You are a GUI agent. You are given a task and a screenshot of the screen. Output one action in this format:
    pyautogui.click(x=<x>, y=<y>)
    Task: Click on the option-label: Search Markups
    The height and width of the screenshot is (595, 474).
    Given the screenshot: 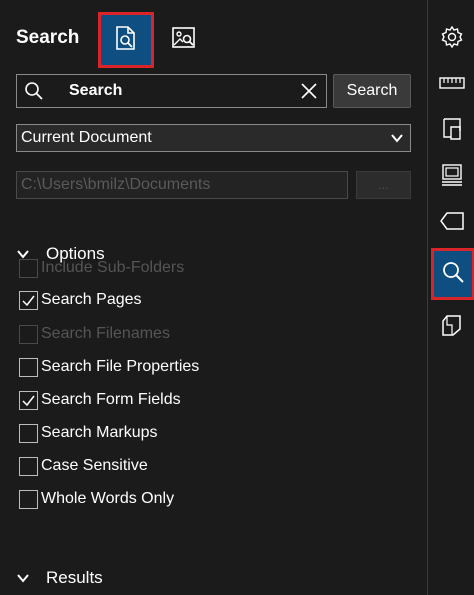 What is the action you would take?
    pyautogui.click(x=99, y=432)
    